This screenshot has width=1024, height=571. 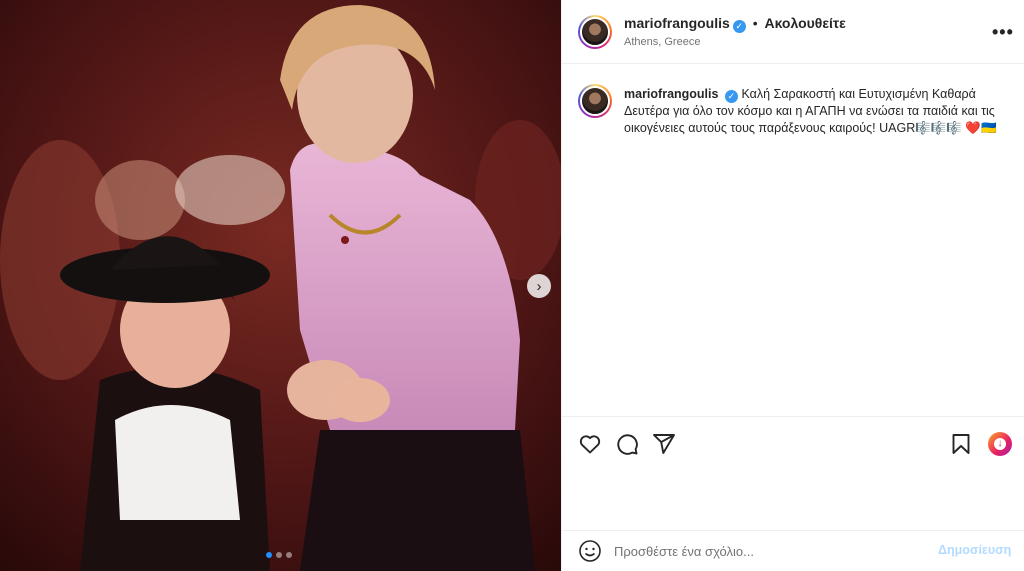 What do you see at coordinates (804, 23) in the screenshot?
I see `following-button: Ακολουθείτε` at bounding box center [804, 23].